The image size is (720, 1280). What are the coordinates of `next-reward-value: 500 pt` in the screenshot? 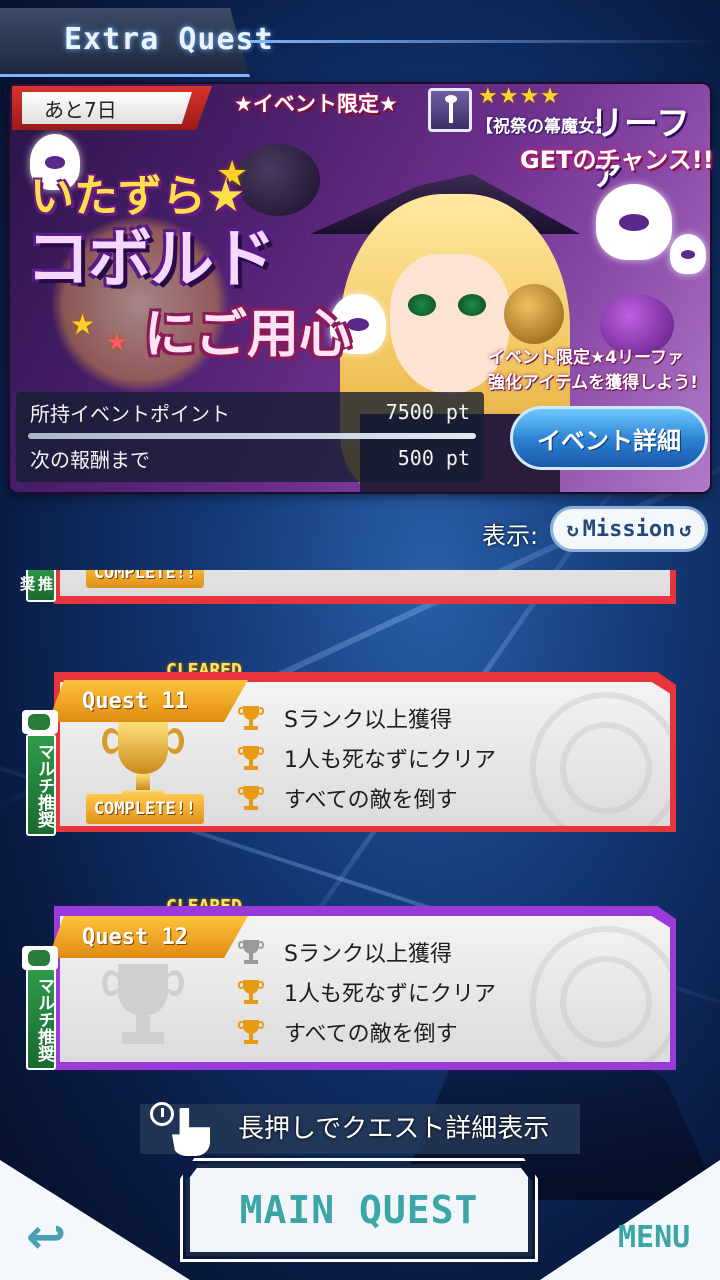 It's located at (433, 458).